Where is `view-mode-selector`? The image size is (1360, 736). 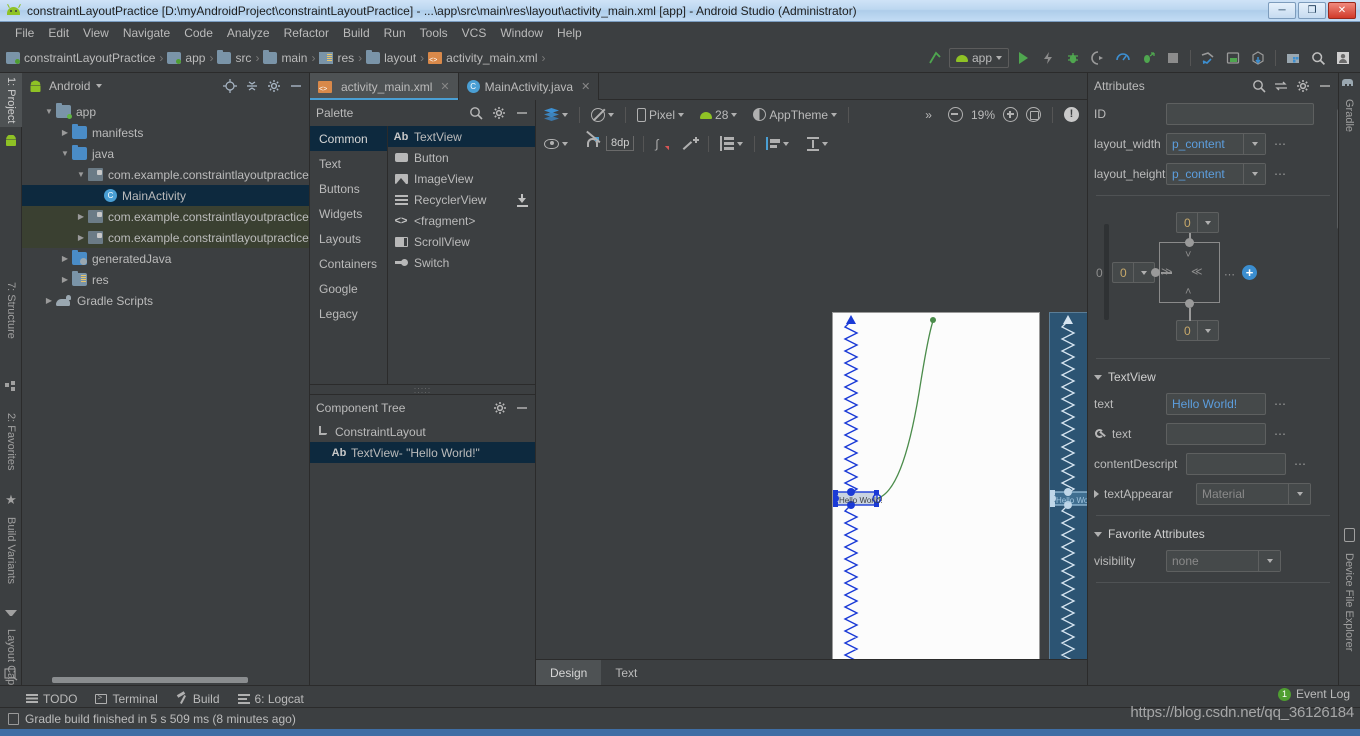 view-mode-selector is located at coordinates (556, 114).